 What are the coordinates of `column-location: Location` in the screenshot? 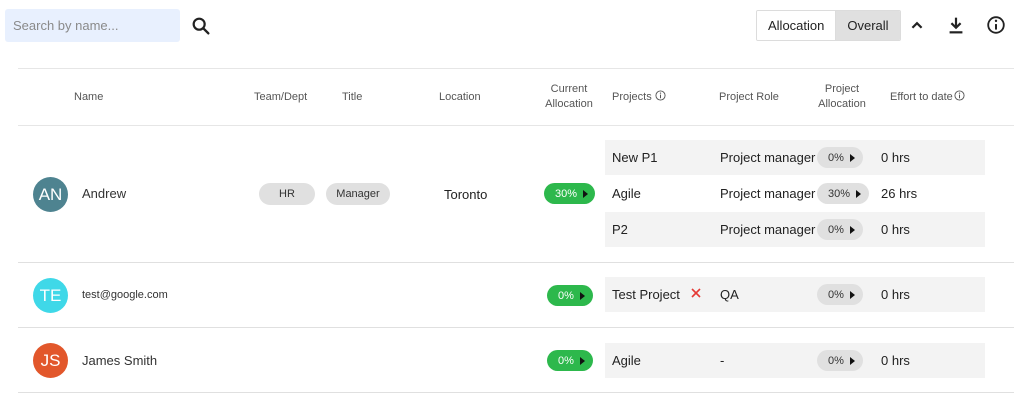 It's located at (460, 97).